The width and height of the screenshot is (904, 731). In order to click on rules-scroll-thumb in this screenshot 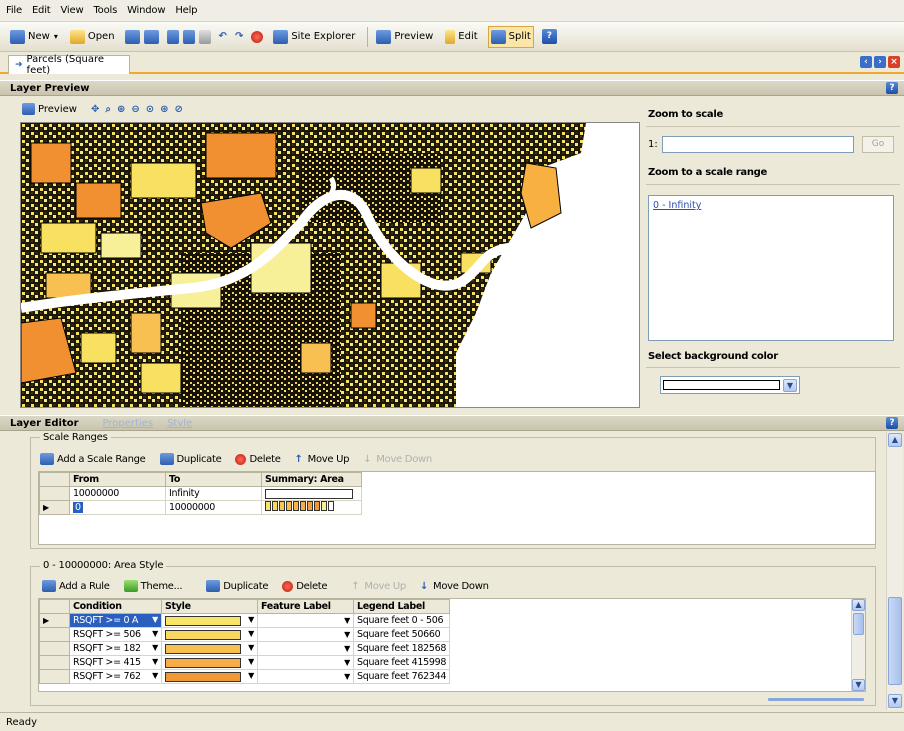, I will do `click(858, 624)`.